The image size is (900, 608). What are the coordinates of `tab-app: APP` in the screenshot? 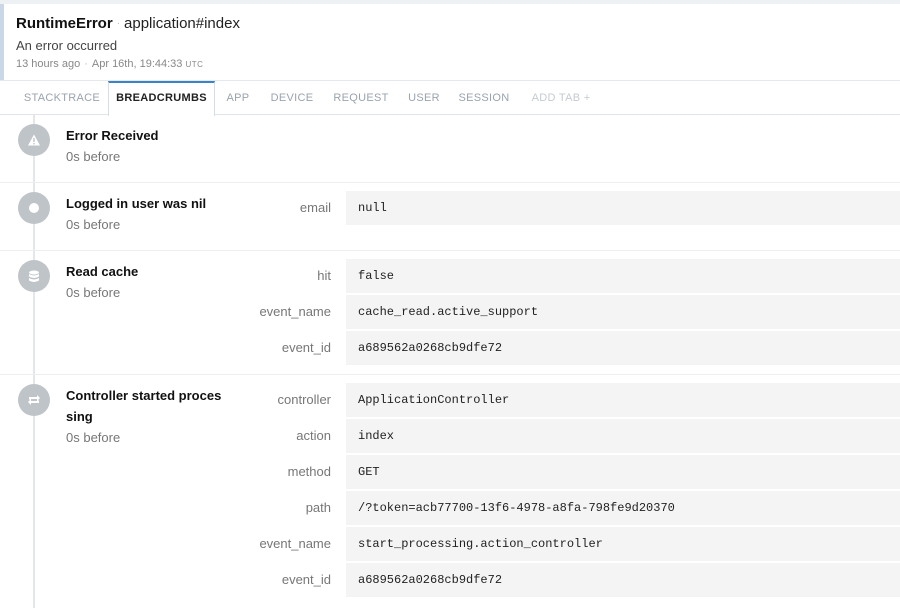 It's located at (238, 98).